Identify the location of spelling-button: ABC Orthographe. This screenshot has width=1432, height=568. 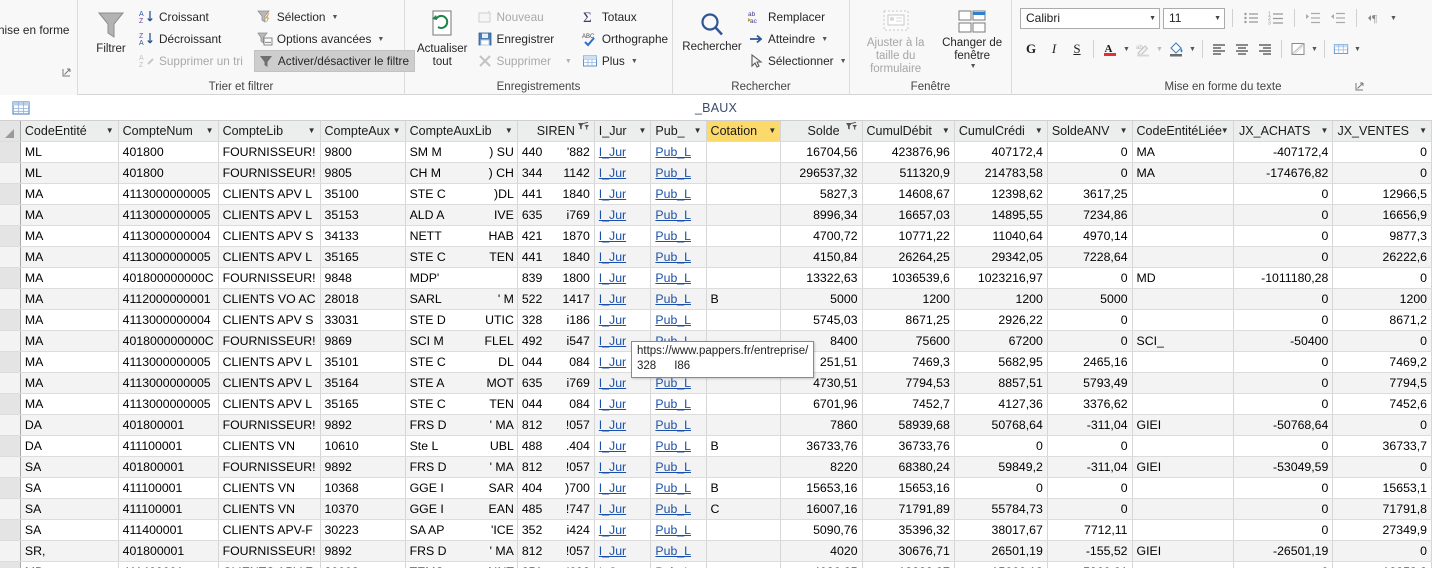
(626, 39).